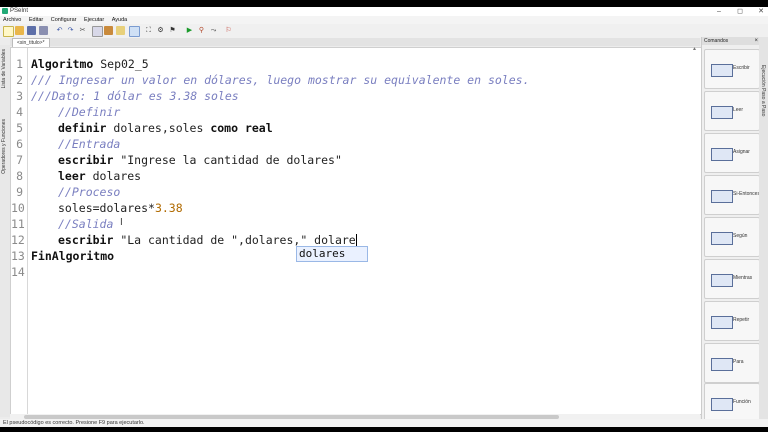 The image size is (768, 432). Describe the element at coordinates (18, 256) in the screenshot. I see `line-number: 13` at that location.